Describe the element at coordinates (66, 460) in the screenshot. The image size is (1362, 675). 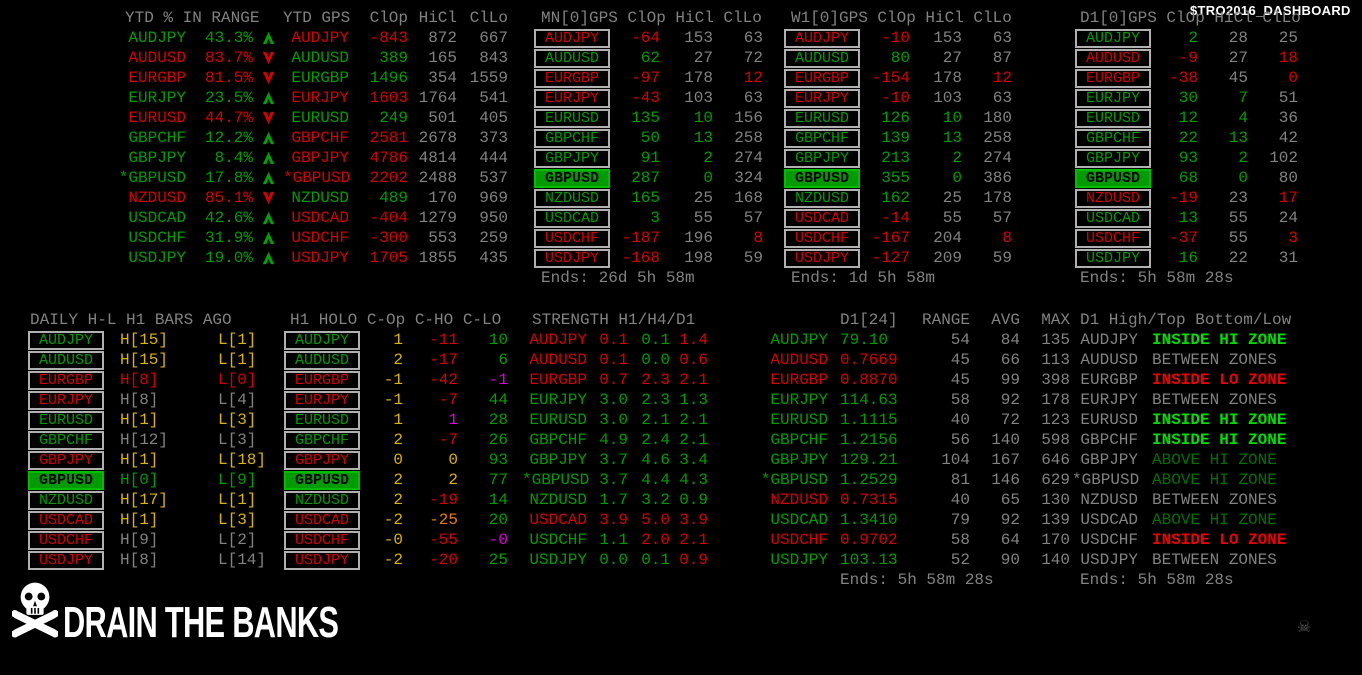
I see `pair-box: GBPJPY` at that location.